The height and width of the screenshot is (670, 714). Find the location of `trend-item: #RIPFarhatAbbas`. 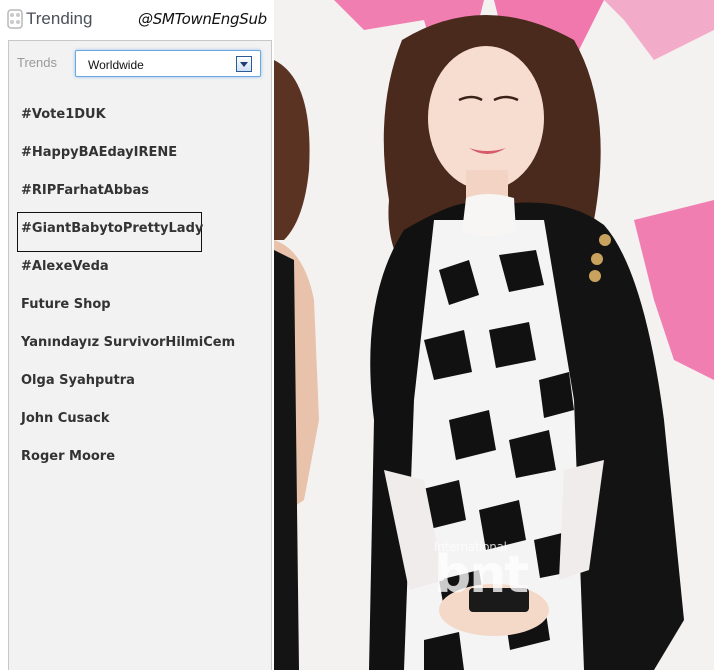

trend-item: #RIPFarhatAbbas is located at coordinates (85, 193).